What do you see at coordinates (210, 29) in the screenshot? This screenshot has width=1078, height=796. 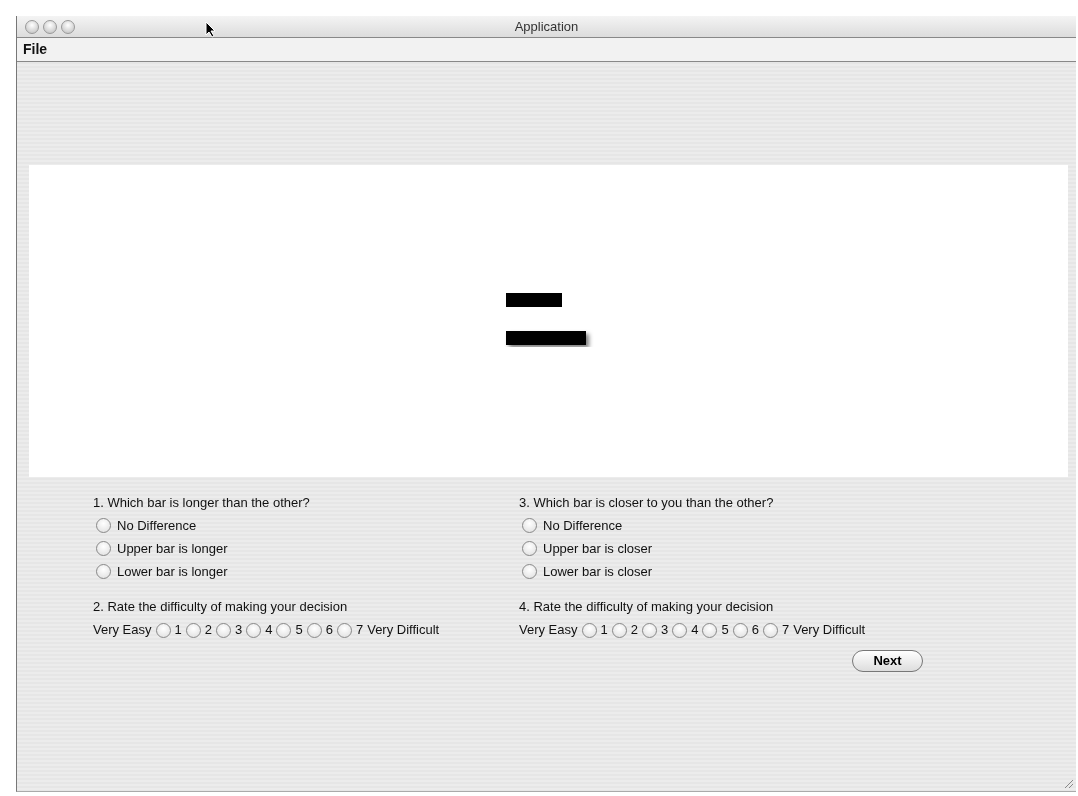 I see `cursor-icon` at bounding box center [210, 29].